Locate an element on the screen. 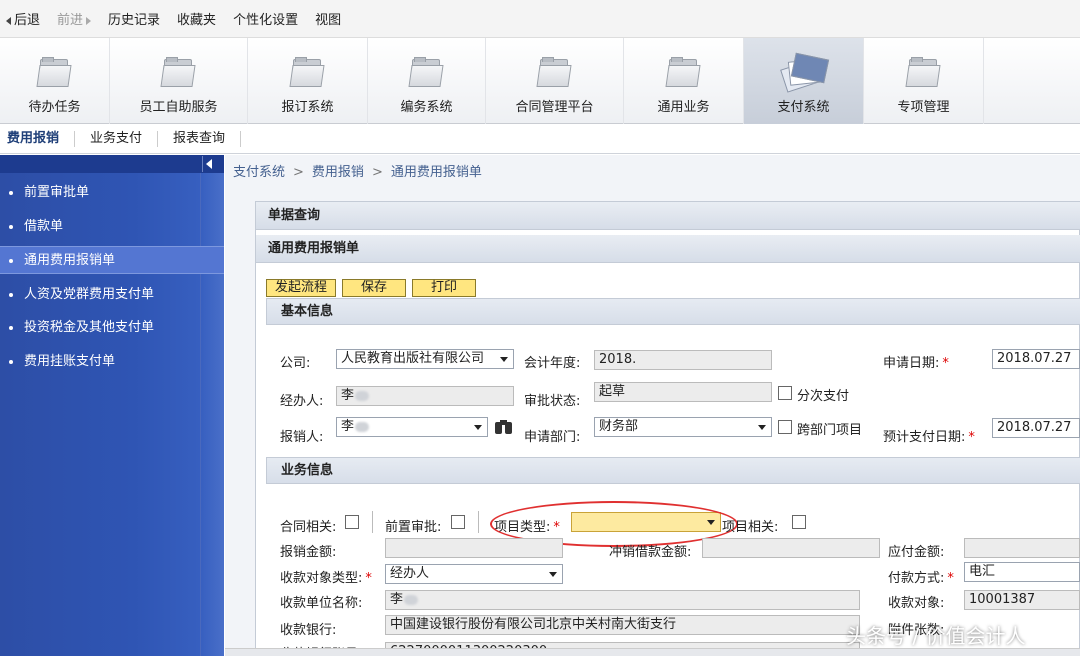  cross-dept-checkbox is located at coordinates (785, 427).